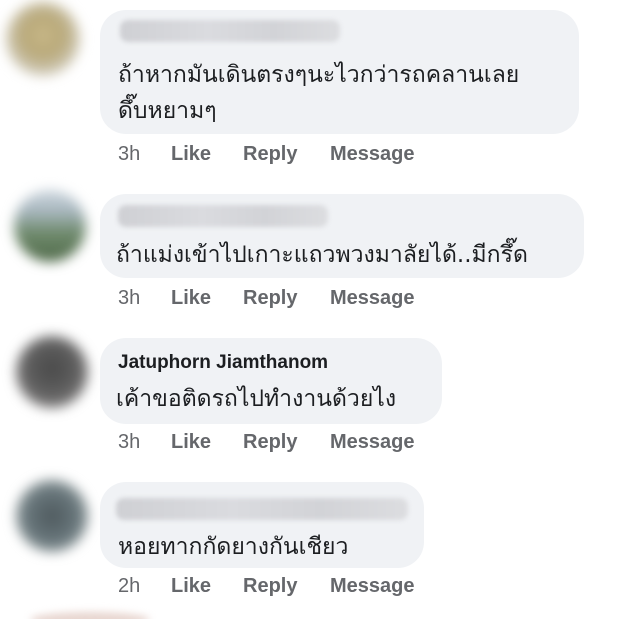 The height and width of the screenshot is (619, 628). I want to click on comment-bubble: หอยทากกัดยางกันเชียว, so click(262, 525).